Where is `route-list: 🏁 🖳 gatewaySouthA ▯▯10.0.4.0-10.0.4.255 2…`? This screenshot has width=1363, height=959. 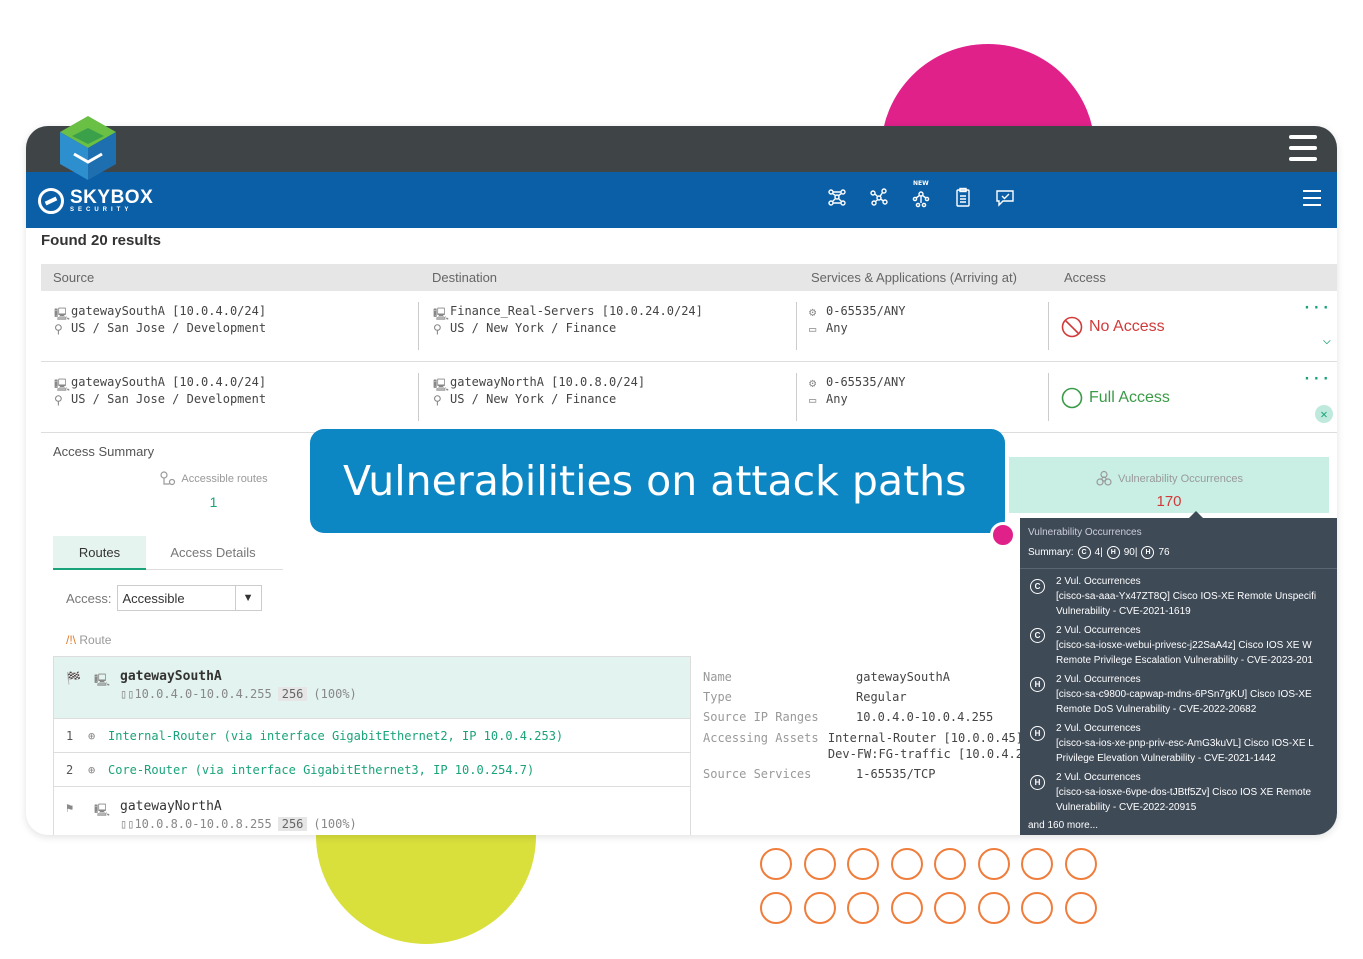
route-list: 🏁 🖳 gatewaySouthA ▯▯10.0.4.0-10.0.4.255 2… is located at coordinates (372, 745).